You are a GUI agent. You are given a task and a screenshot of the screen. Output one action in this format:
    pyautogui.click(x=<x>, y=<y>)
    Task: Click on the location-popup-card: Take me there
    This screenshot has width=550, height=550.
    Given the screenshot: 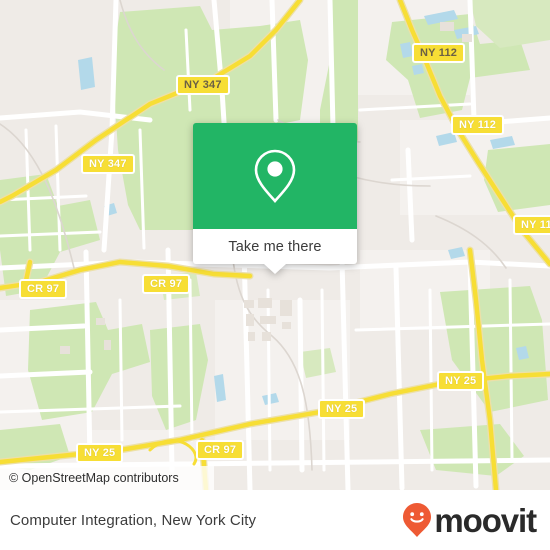 What is the action you would take?
    pyautogui.click(x=275, y=198)
    